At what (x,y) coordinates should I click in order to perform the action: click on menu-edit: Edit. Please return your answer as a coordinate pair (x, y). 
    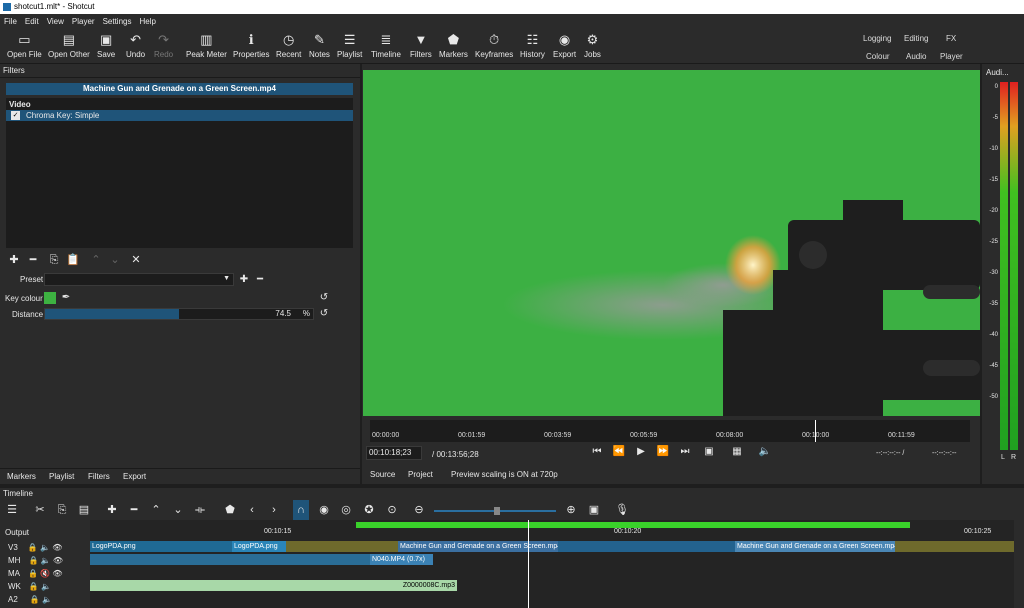
    Looking at the image, I should click on (32, 21).